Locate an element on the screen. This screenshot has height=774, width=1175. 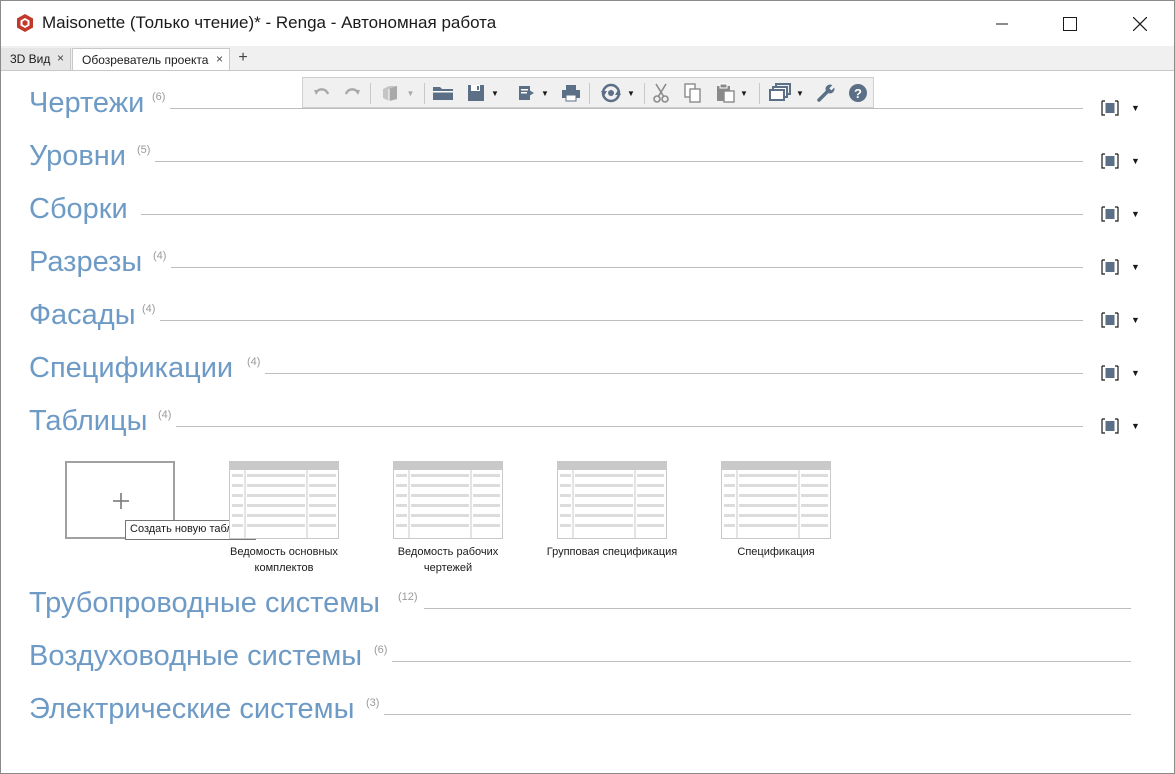
minimize-icon is located at coordinates (1002, 23).